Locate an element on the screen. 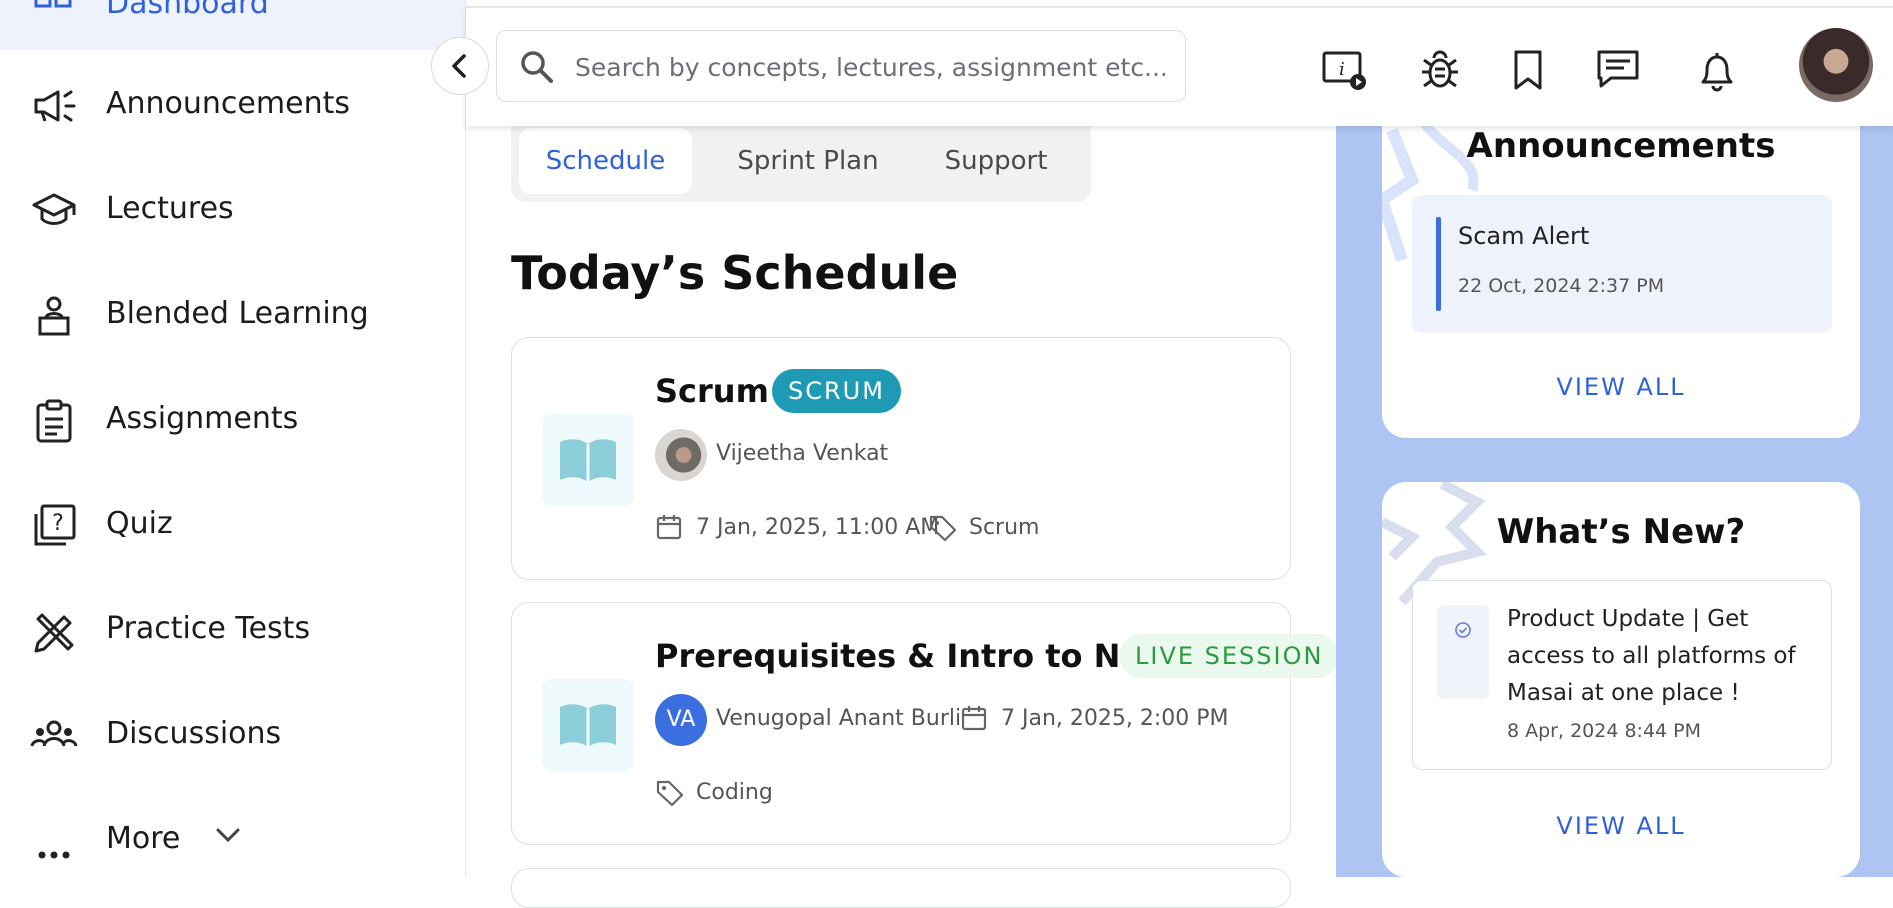  sidebar-item-assignments: Assignments is located at coordinates (232, 419).